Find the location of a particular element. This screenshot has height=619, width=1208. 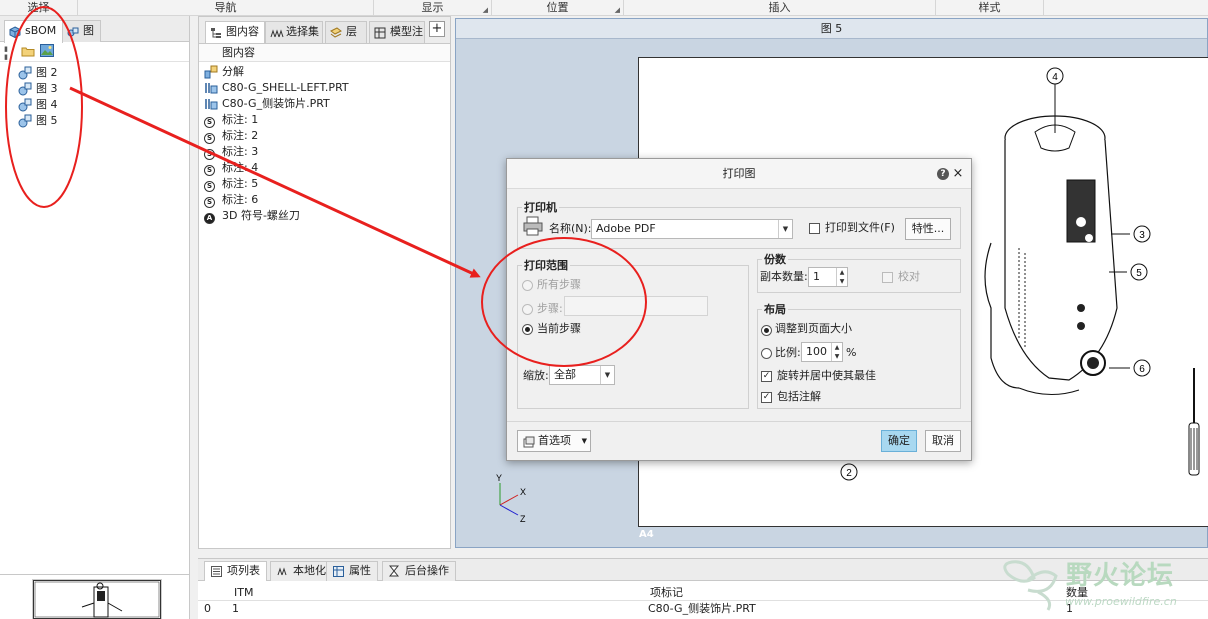

thumbnail-drawing is located at coordinates (97, 599).